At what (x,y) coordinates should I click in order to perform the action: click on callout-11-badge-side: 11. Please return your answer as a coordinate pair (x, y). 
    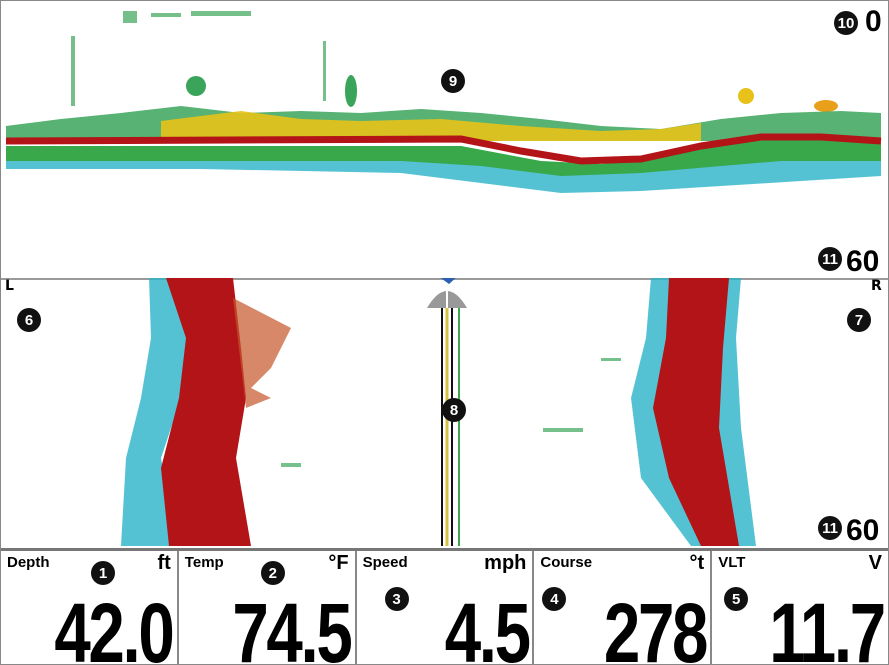
    Looking at the image, I should click on (830, 528).